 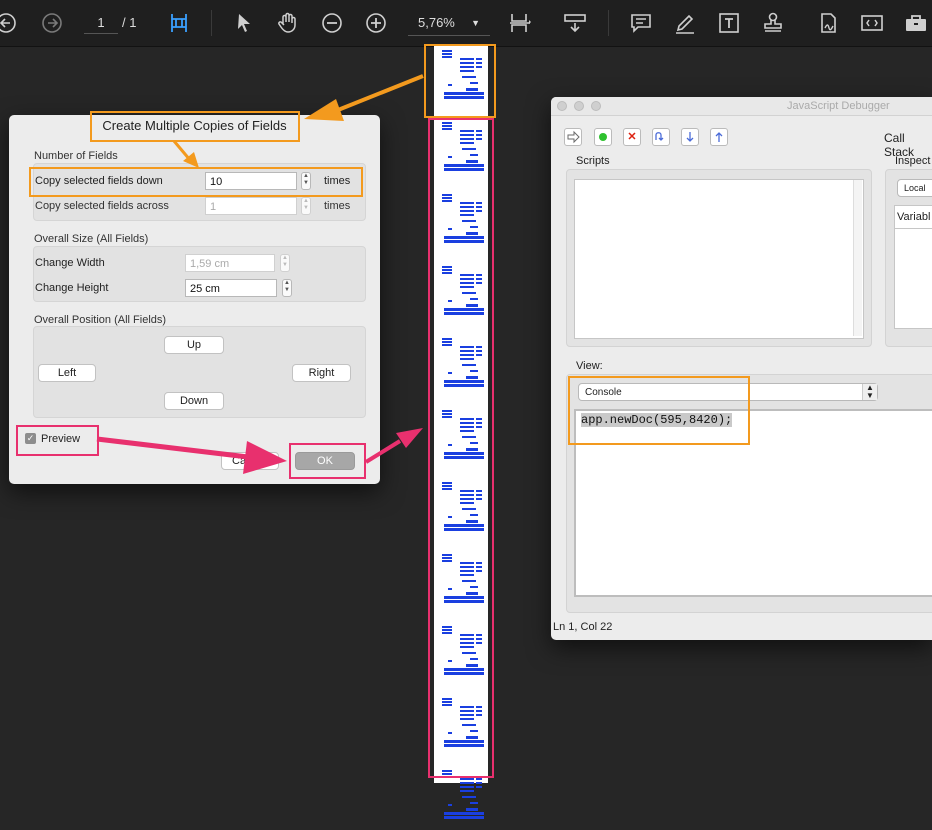 What do you see at coordinates (306, 206) in the screenshot?
I see `copy-across-stepper: ▲ ▼` at bounding box center [306, 206].